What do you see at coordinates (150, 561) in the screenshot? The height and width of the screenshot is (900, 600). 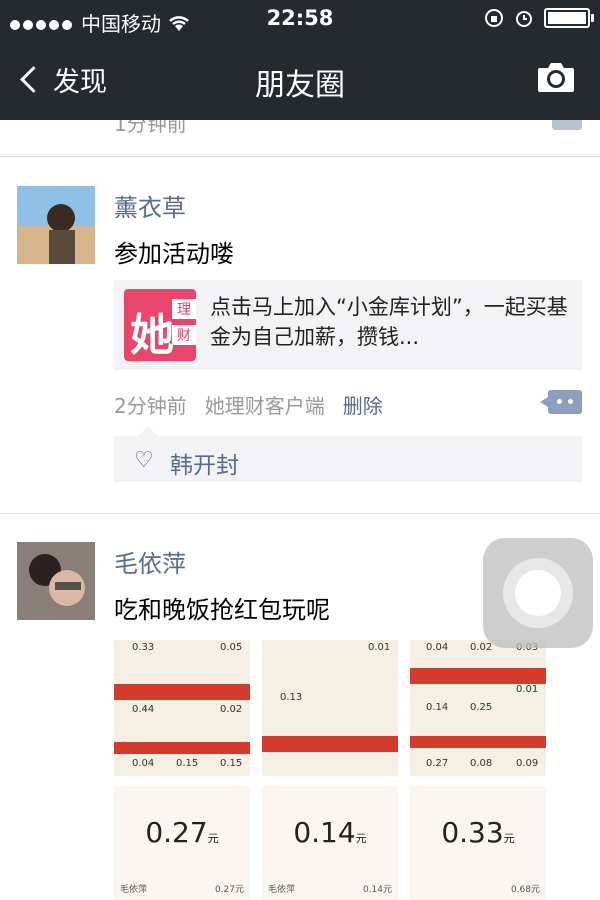 I see `post-author: 毛依萍` at bounding box center [150, 561].